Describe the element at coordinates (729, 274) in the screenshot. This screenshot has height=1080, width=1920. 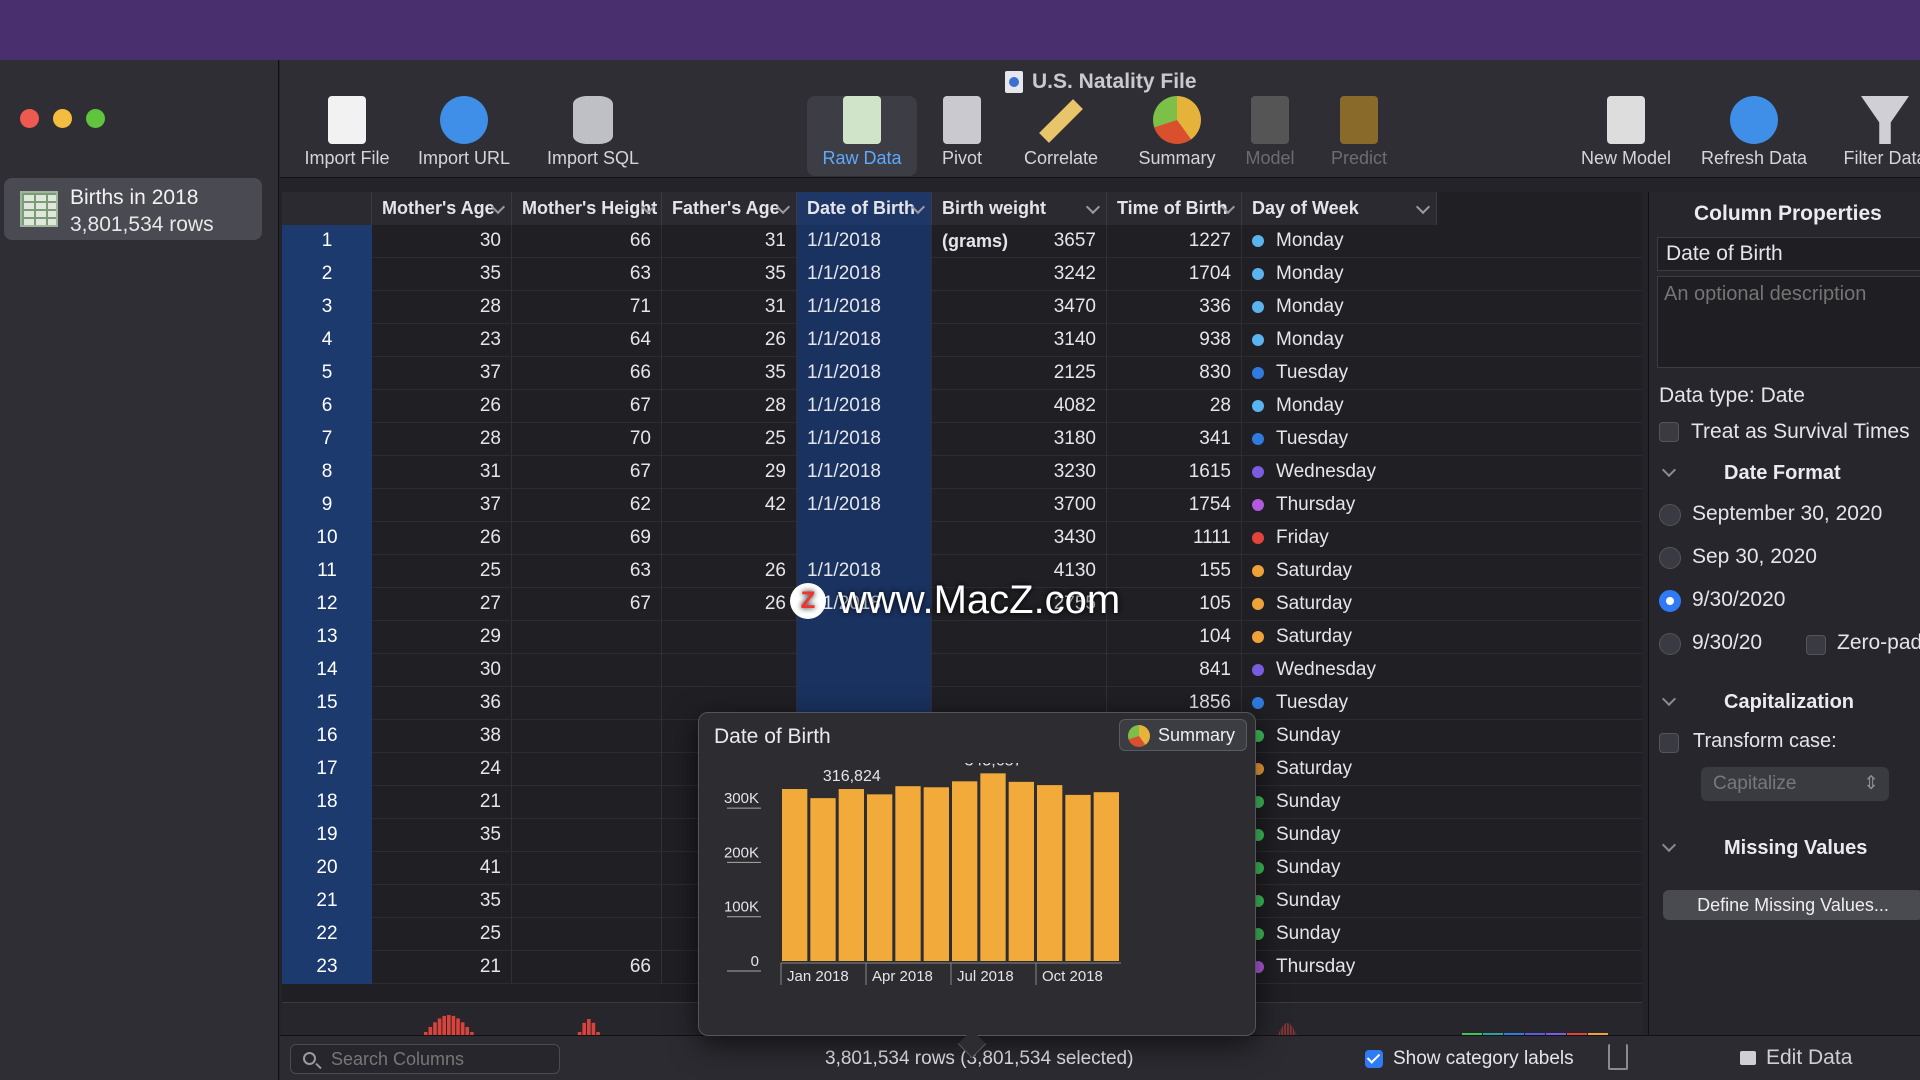
I see `cell-fa: 35` at that location.